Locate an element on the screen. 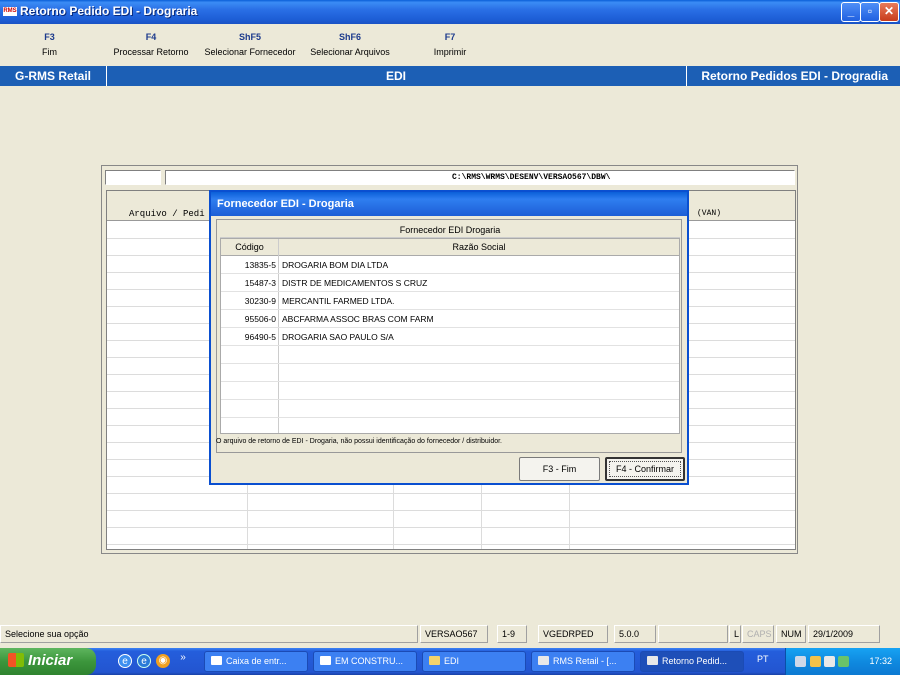 Image resolution: width=900 pixels, height=675 pixels. fim-button: F3 - Fim is located at coordinates (559, 469).